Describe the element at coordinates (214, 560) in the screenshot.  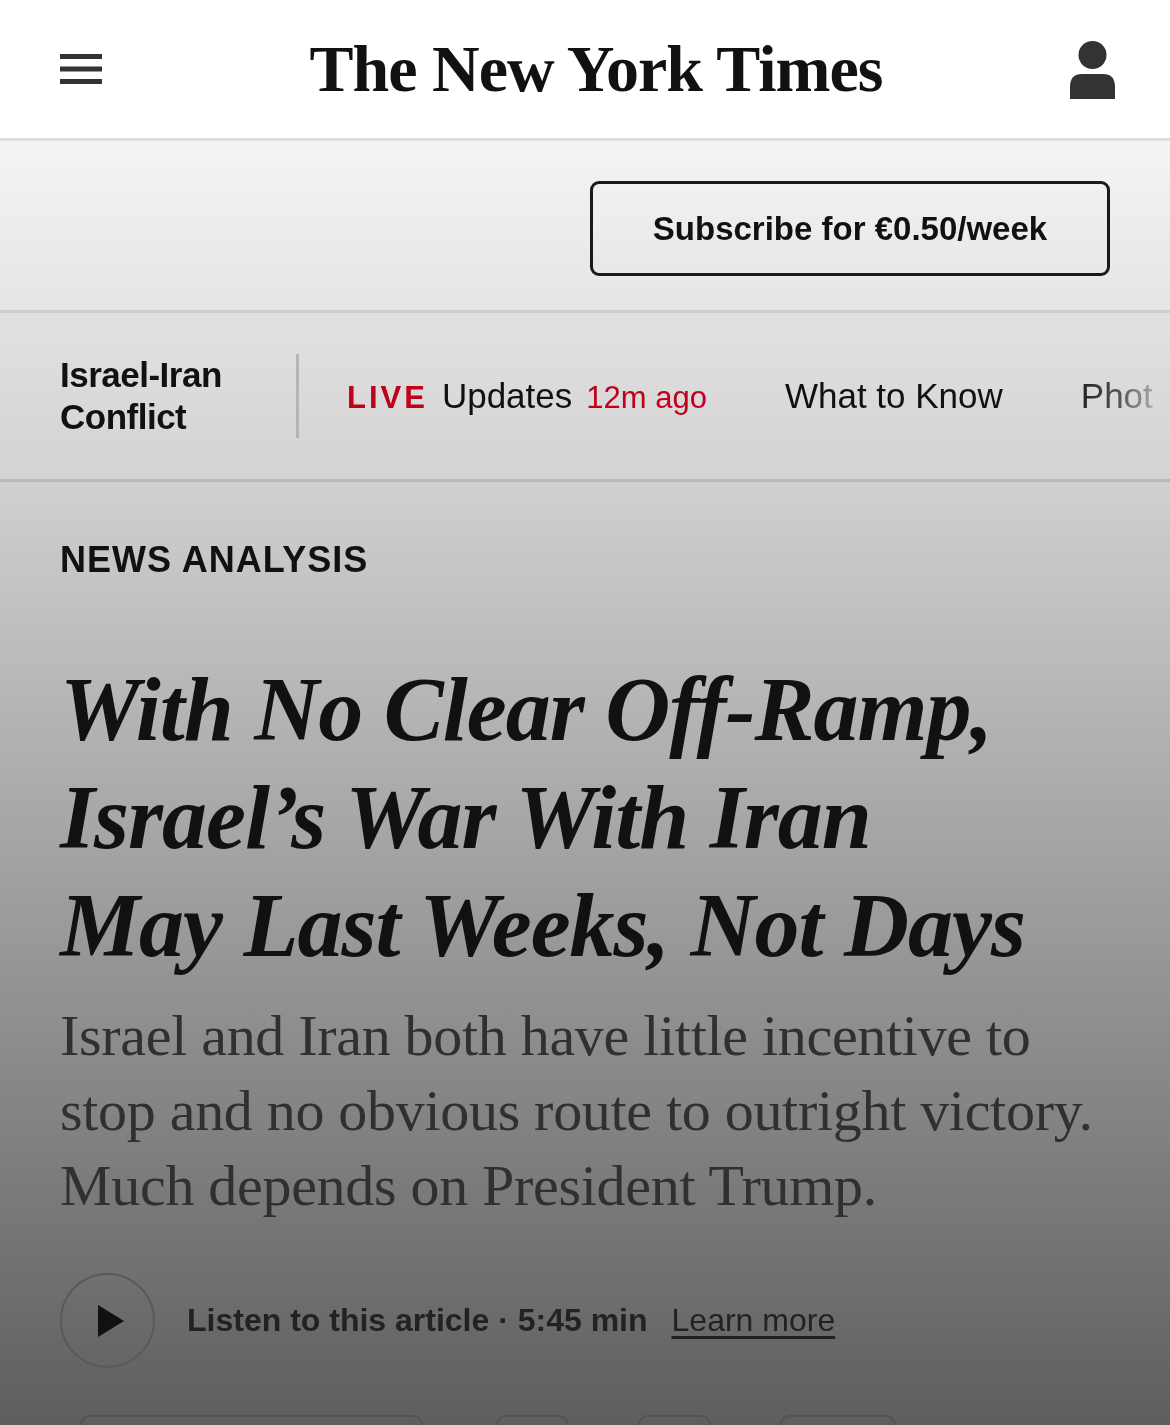
I see `article-kicker: NEWS ANALYSIS` at that location.